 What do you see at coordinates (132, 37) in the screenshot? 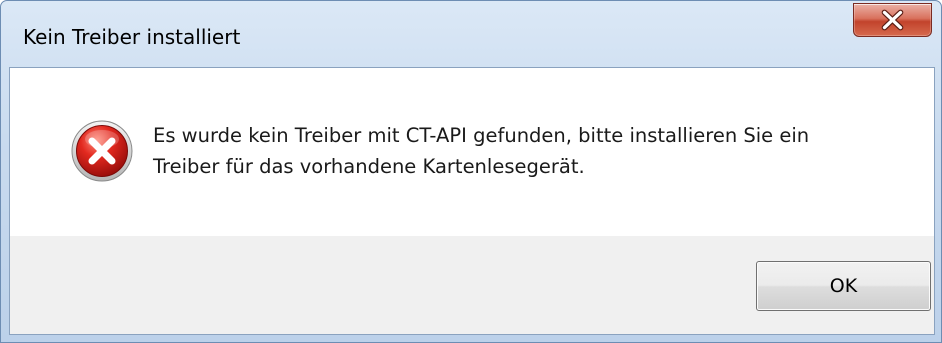
I see `window-title: Kein Treiber installiert` at bounding box center [132, 37].